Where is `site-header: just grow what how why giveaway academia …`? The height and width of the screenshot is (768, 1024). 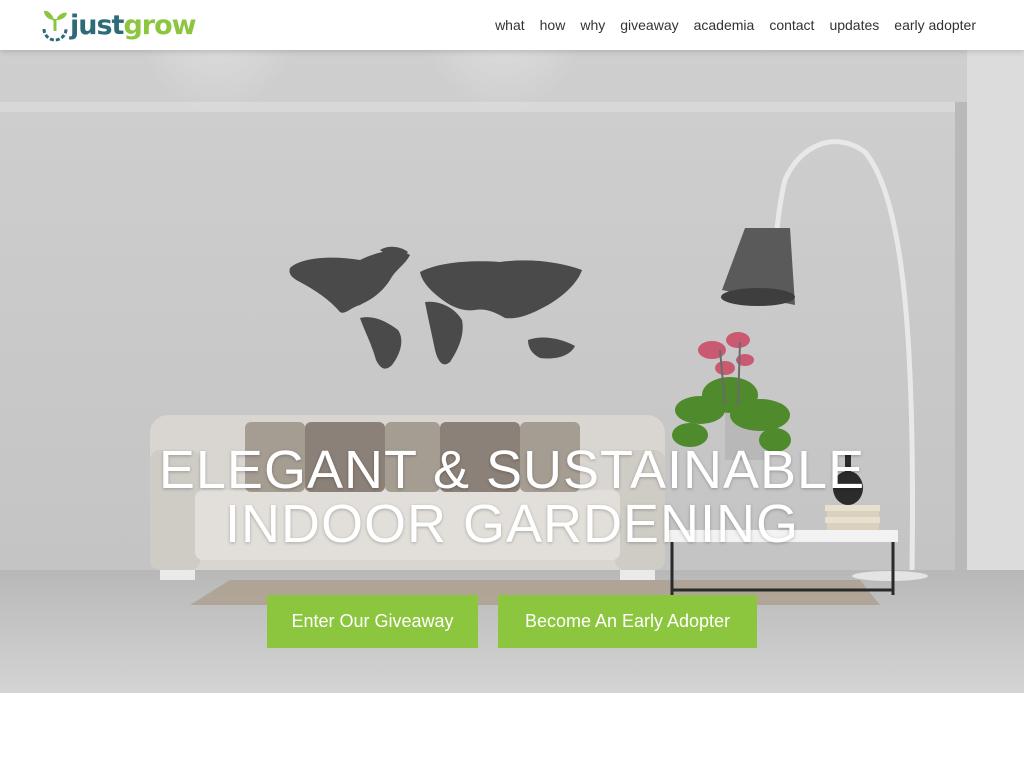
site-header: just grow what how why giveaway academia … is located at coordinates (512, 25).